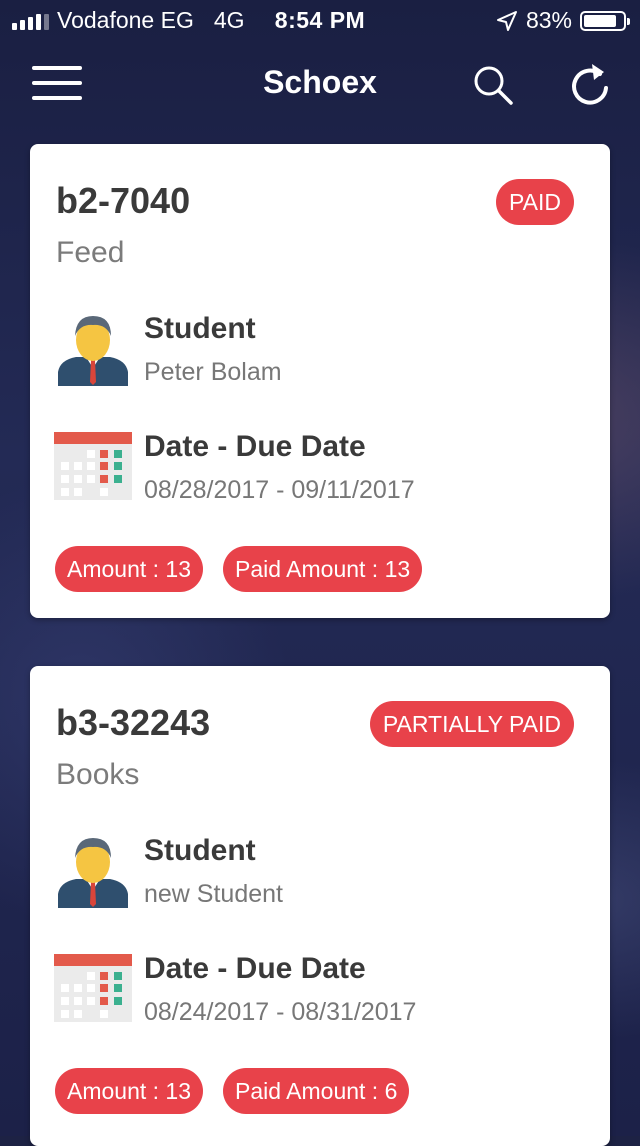  What do you see at coordinates (535, 202) in the screenshot?
I see `status-badge: PAID` at bounding box center [535, 202].